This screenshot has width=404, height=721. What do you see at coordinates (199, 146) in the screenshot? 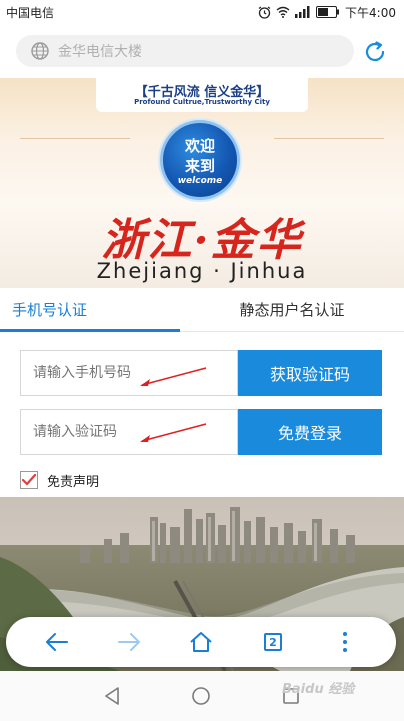
I see `welcome-badge-line1: 欢迎` at bounding box center [199, 146].